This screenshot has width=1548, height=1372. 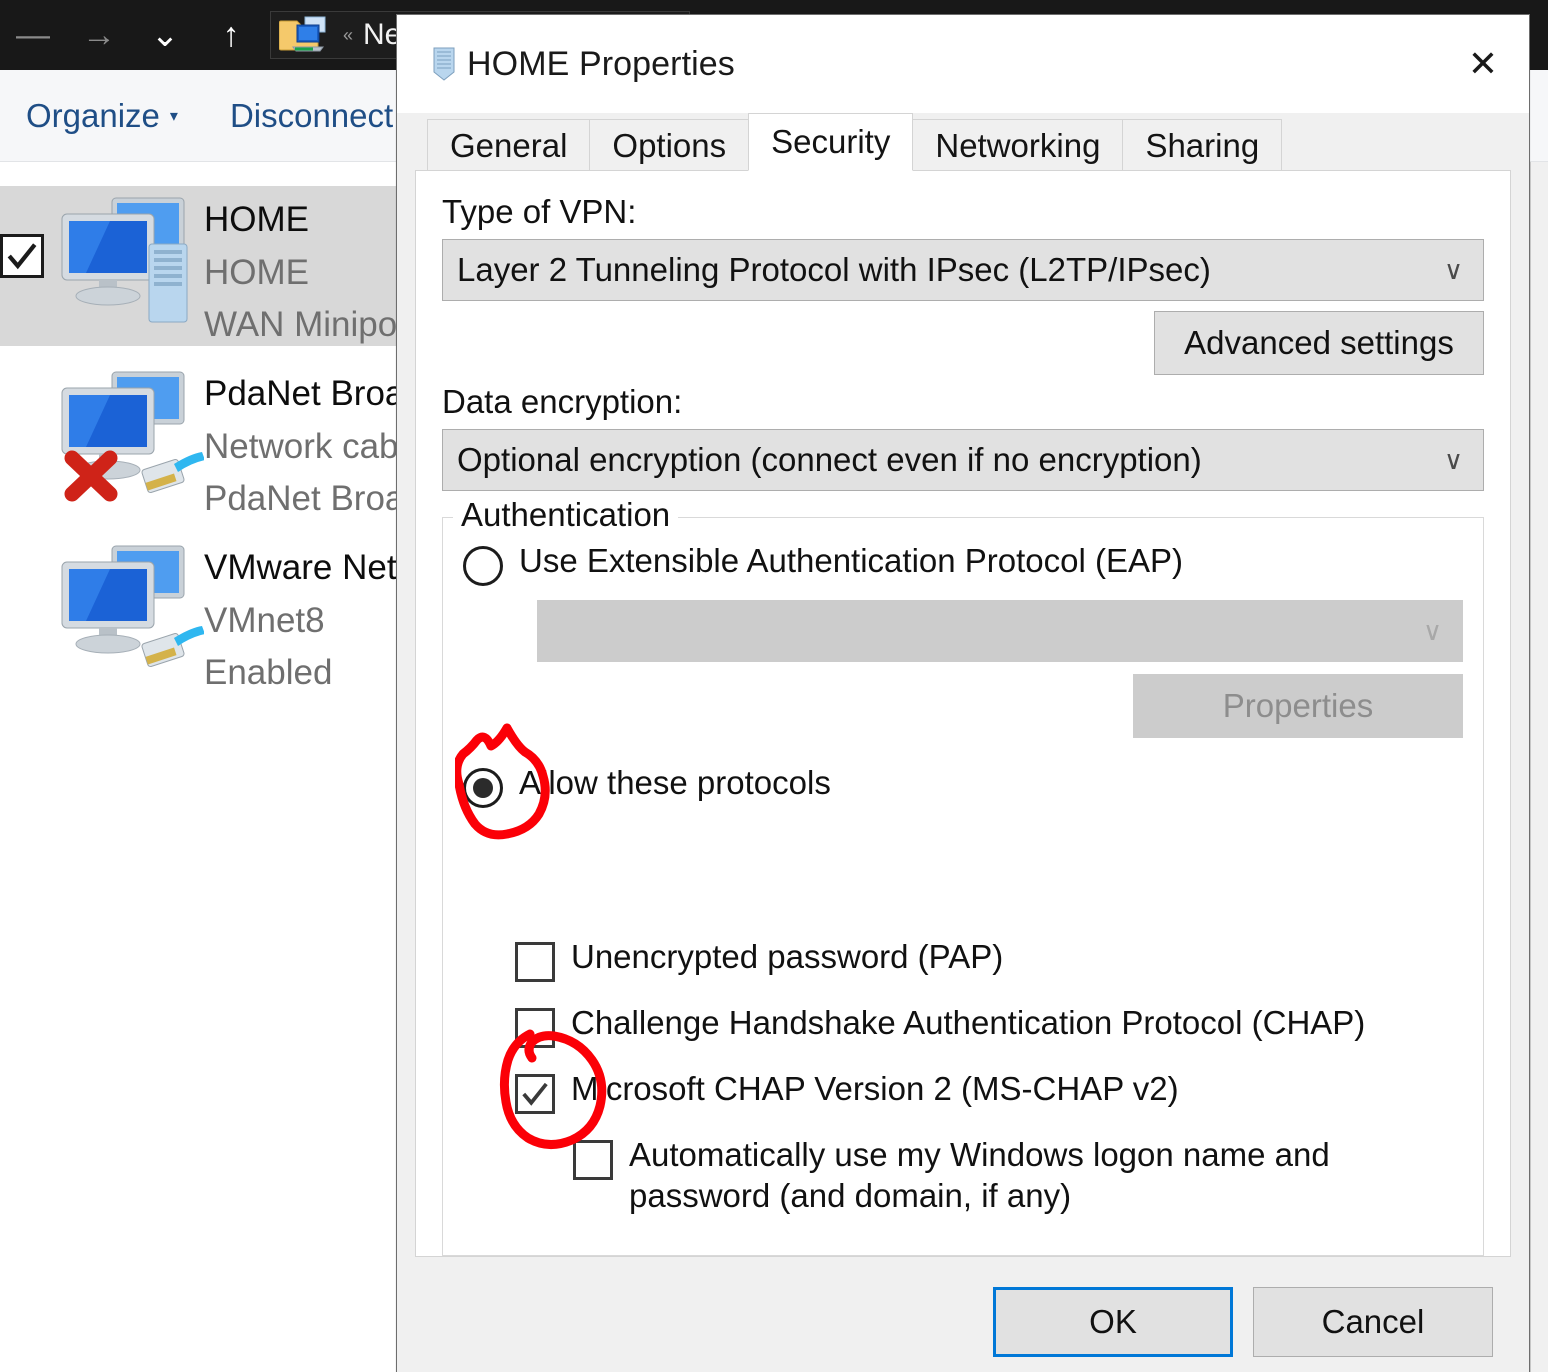 What do you see at coordinates (963, 343) in the screenshot?
I see `advanced-settings-row: Advanced settings` at bounding box center [963, 343].